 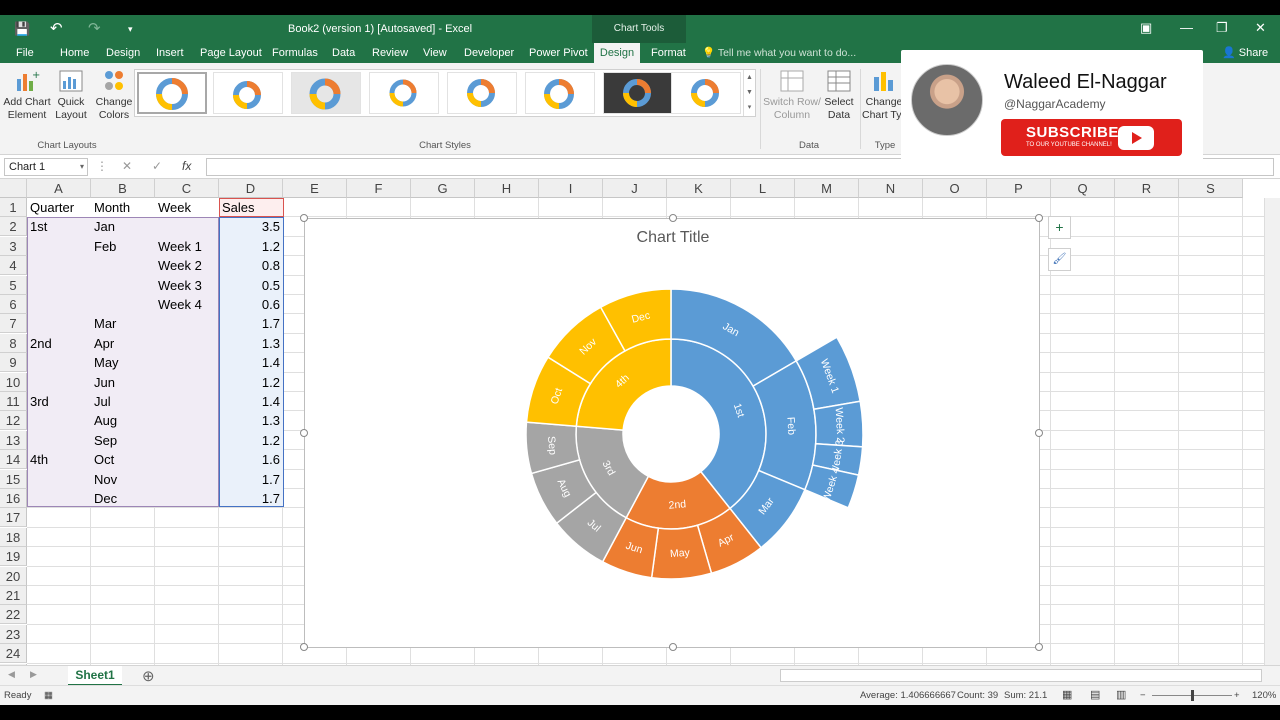 I want to click on subscribe-button: SUBSCRIBE TO OUR YOUTUBE CHANNEL!, so click(x=1091, y=137).